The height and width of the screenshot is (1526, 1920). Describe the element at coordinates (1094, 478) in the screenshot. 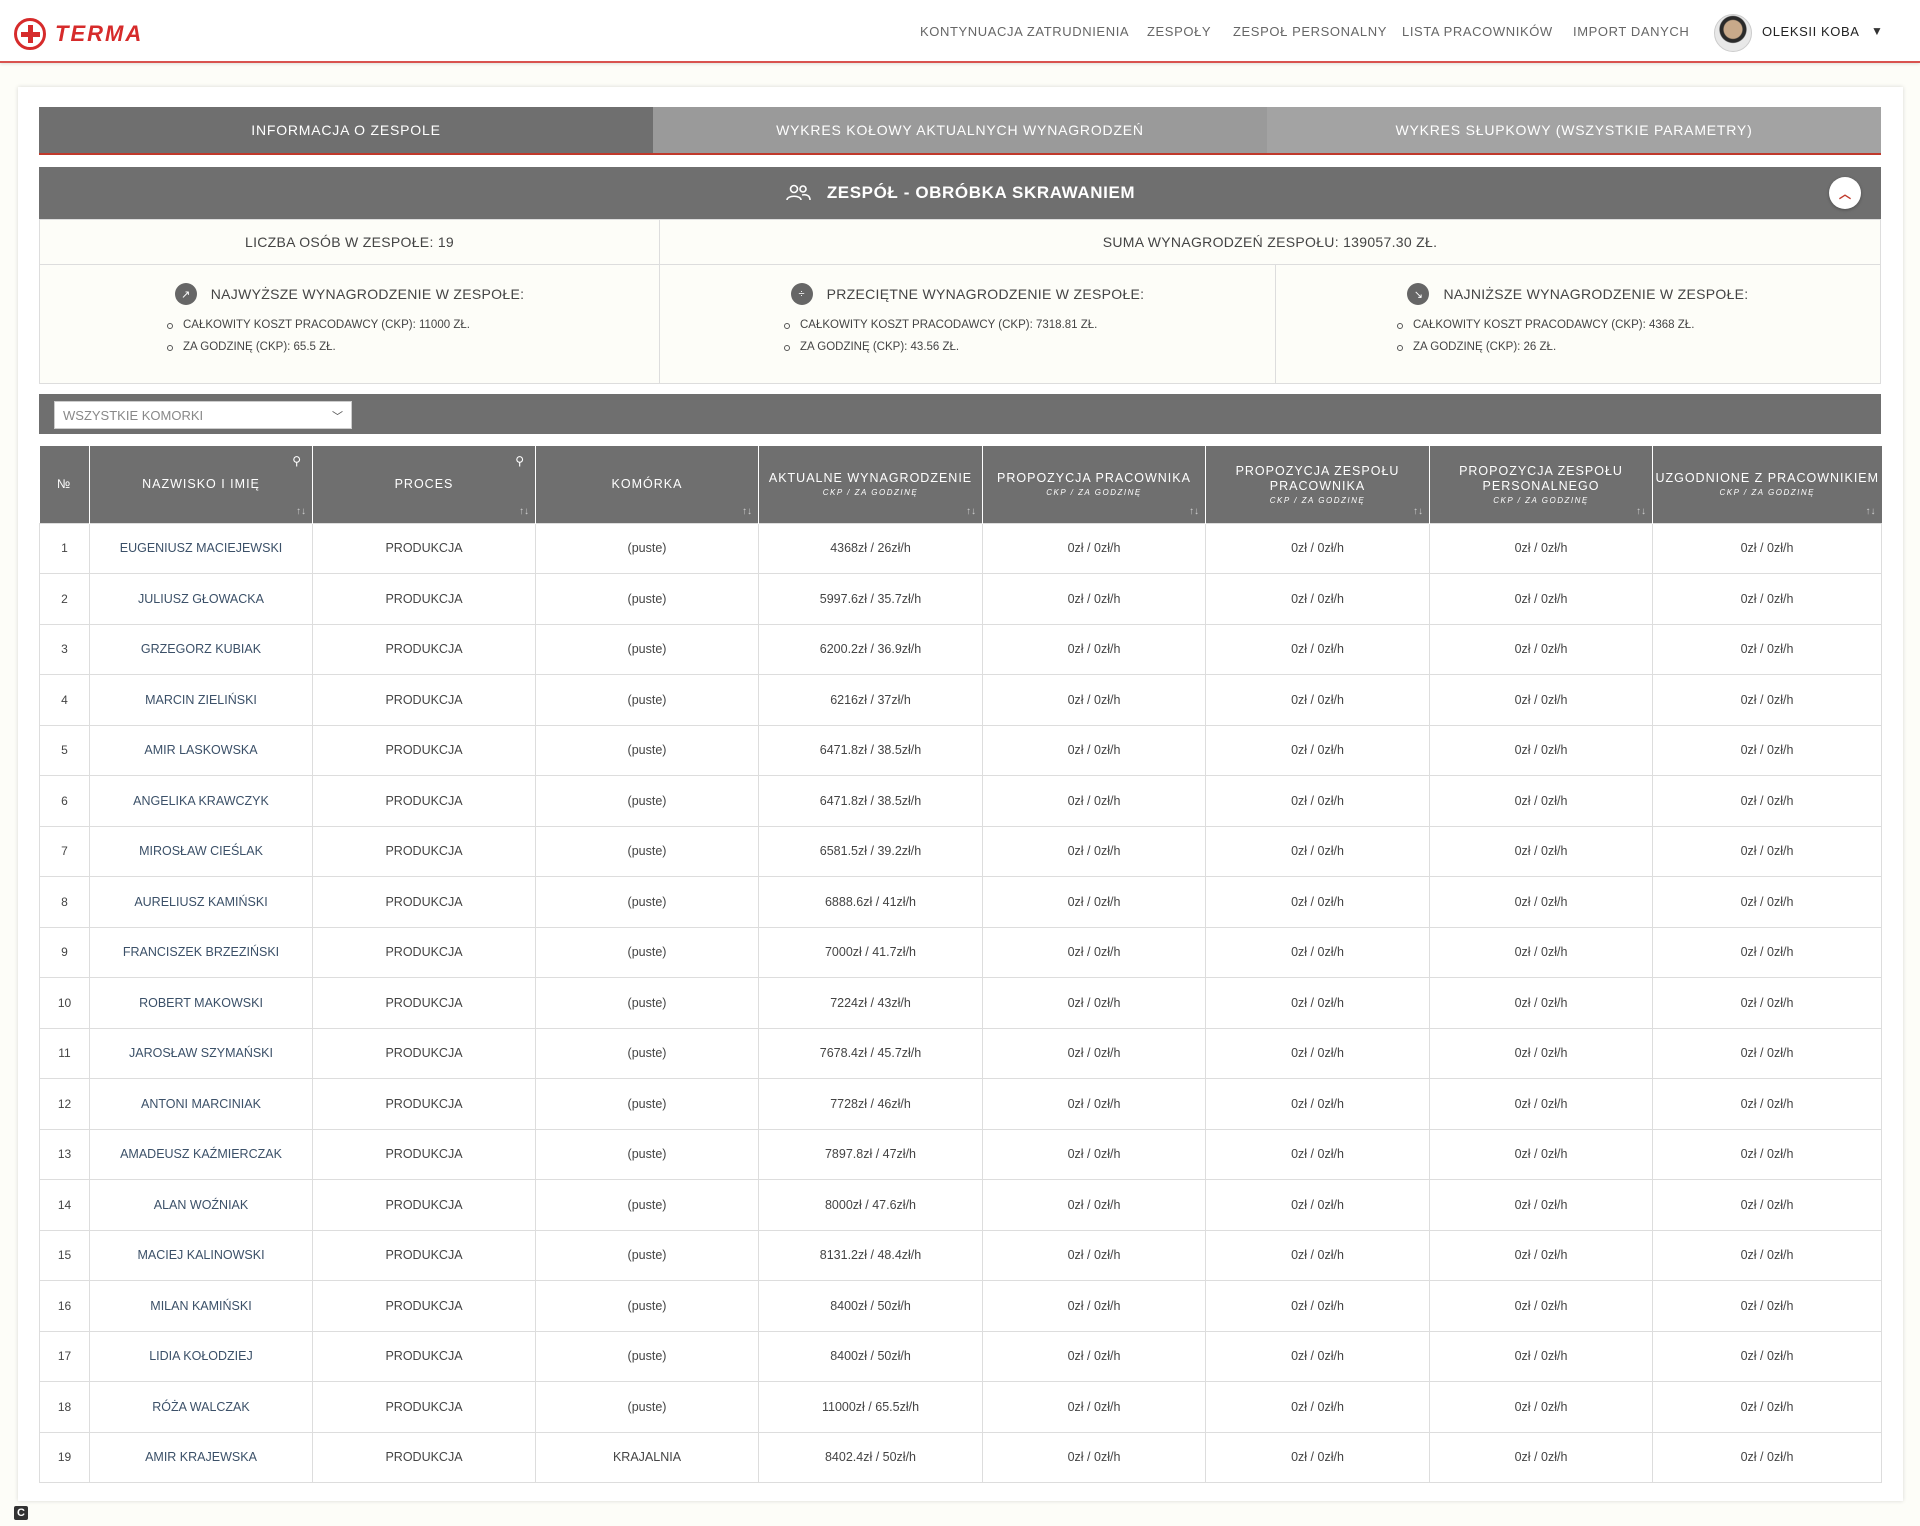

I see `column-header-title: PROPOZYCJA PRACOWNIKA` at that location.